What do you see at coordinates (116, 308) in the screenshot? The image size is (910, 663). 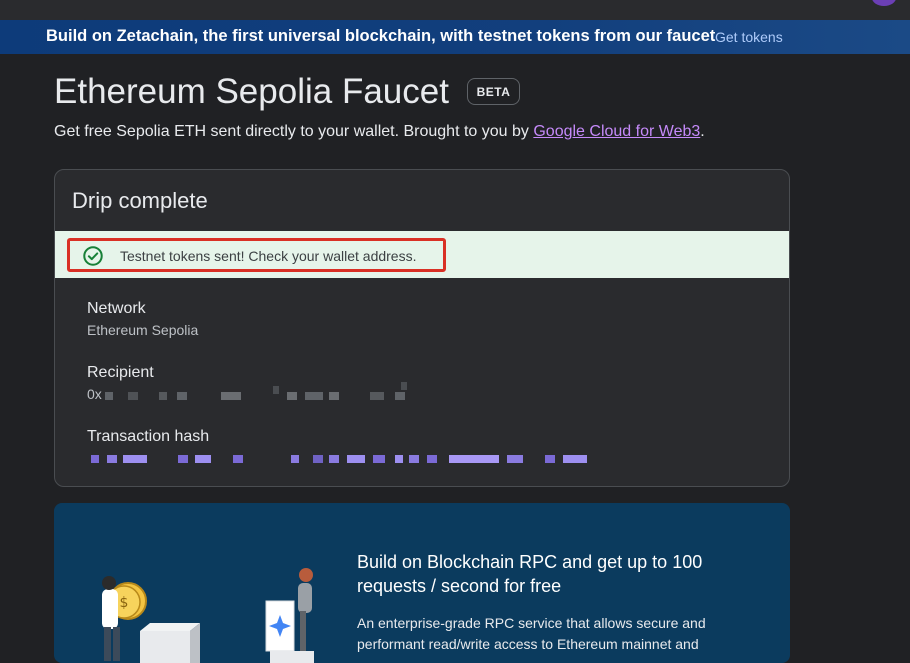 I see `network-label: Network` at bounding box center [116, 308].